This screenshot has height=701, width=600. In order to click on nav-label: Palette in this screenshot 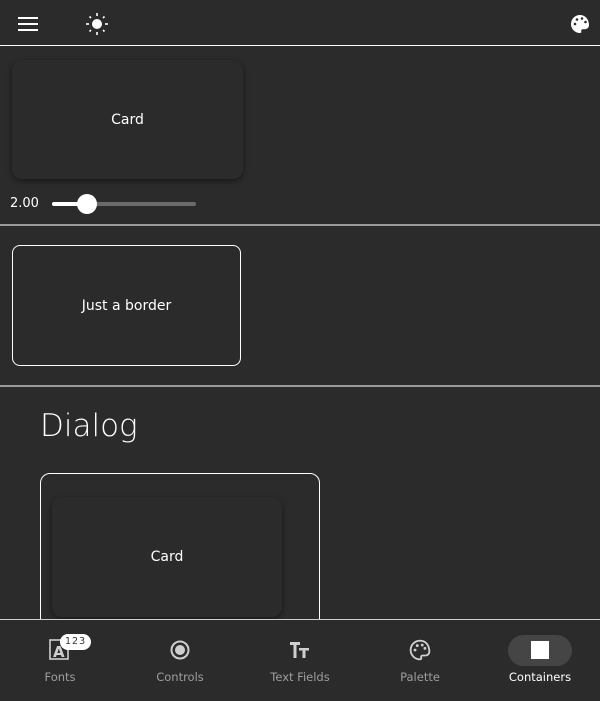, I will do `click(420, 677)`.